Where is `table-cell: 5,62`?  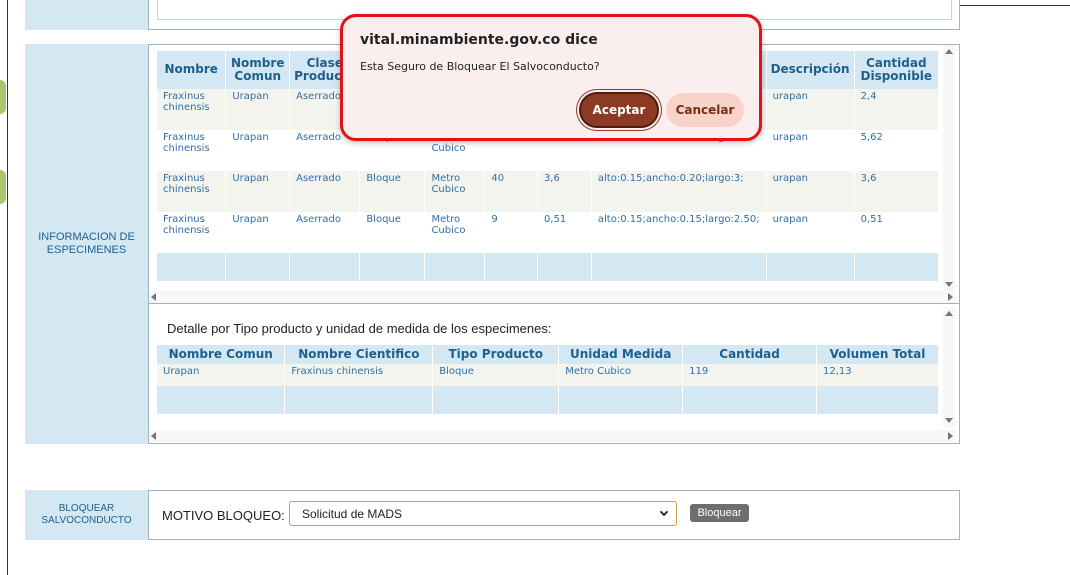 table-cell: 5,62 is located at coordinates (896, 150).